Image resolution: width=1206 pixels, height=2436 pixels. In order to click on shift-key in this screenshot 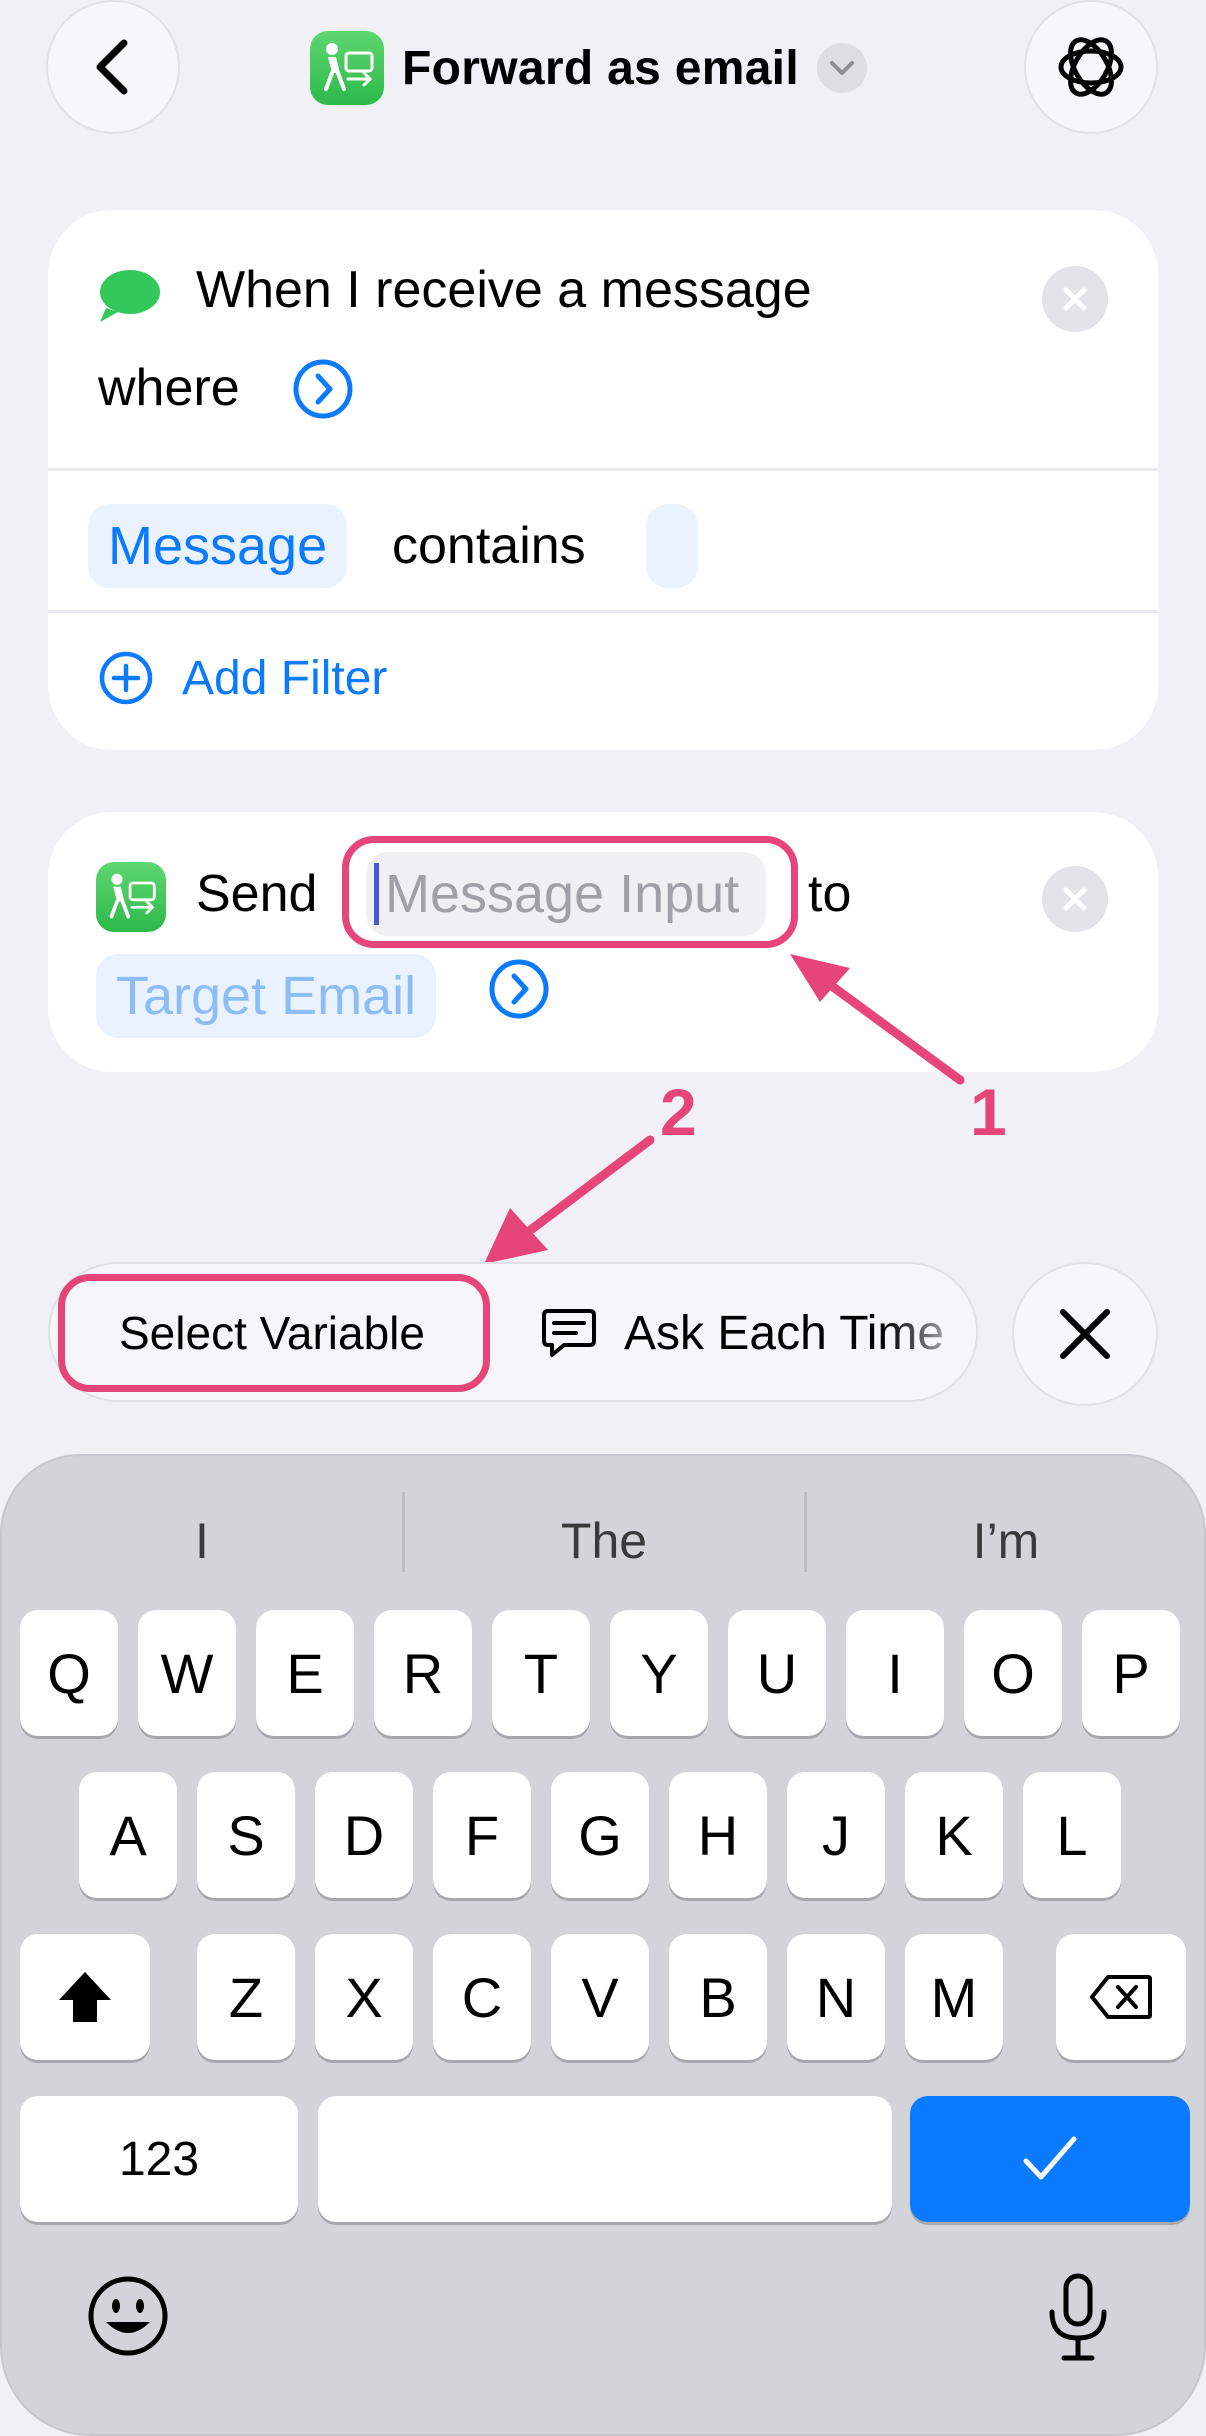, I will do `click(85, 1997)`.